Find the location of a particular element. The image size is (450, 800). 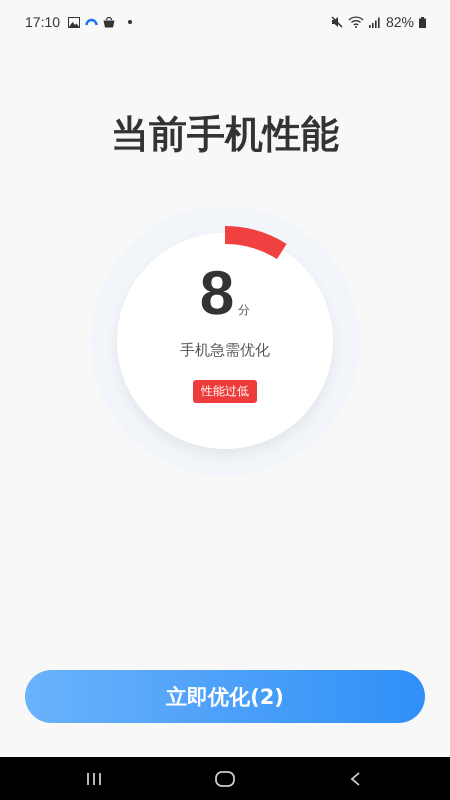

score-value: 8 is located at coordinates (217, 294).